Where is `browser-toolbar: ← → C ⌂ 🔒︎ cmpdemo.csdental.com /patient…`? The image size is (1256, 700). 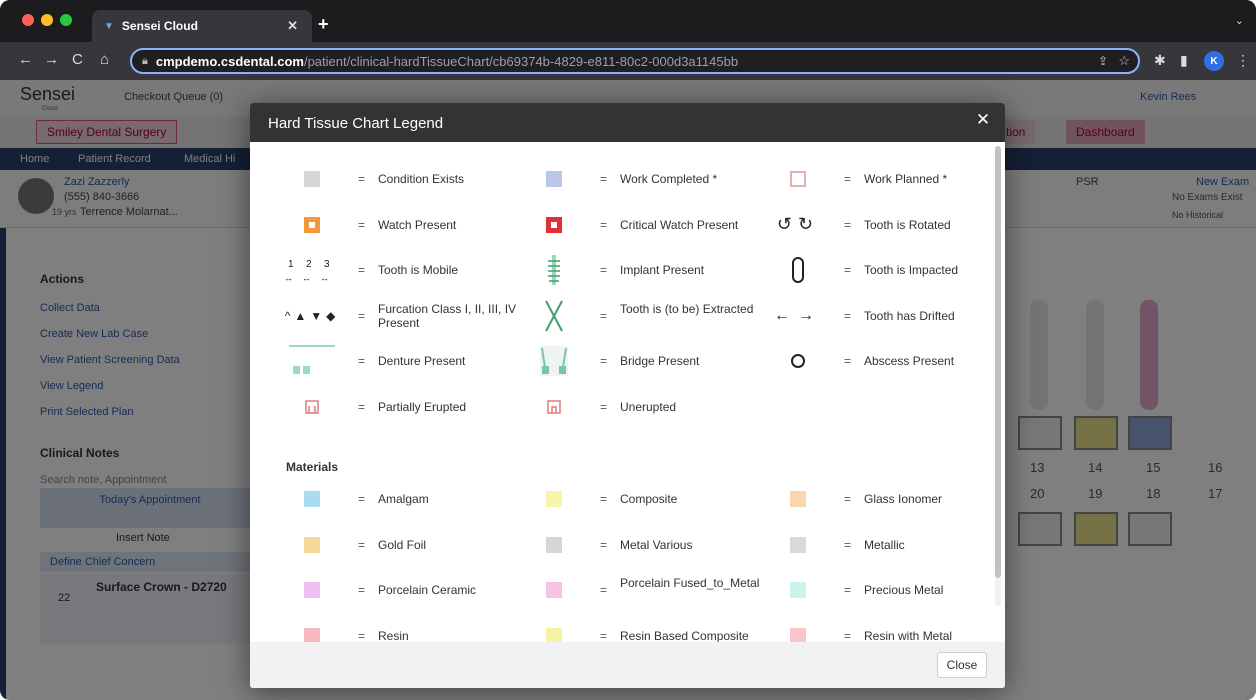 browser-toolbar: ← → C ⌂ 🔒︎ cmpdemo.csdental.com /patient… is located at coordinates (628, 61).